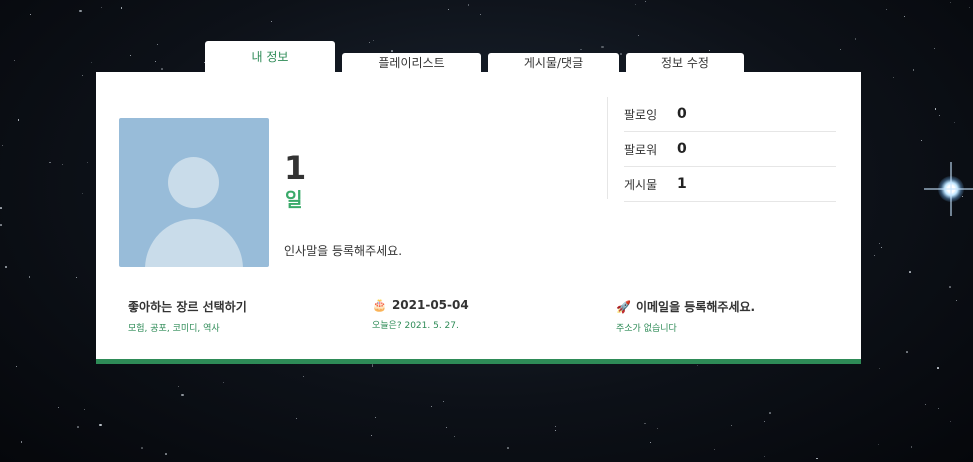 This screenshot has height=462, width=973. I want to click on tab-posts-comments: 게시물/댓글, so click(553, 62).